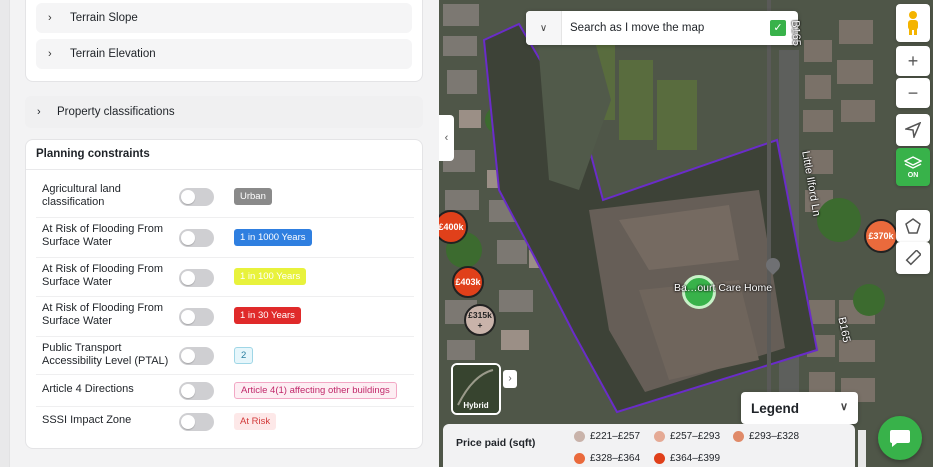 The height and width of the screenshot is (467, 933). What do you see at coordinates (255, 421) in the screenshot?
I see `constraint-badge: At Risk` at bounding box center [255, 421].